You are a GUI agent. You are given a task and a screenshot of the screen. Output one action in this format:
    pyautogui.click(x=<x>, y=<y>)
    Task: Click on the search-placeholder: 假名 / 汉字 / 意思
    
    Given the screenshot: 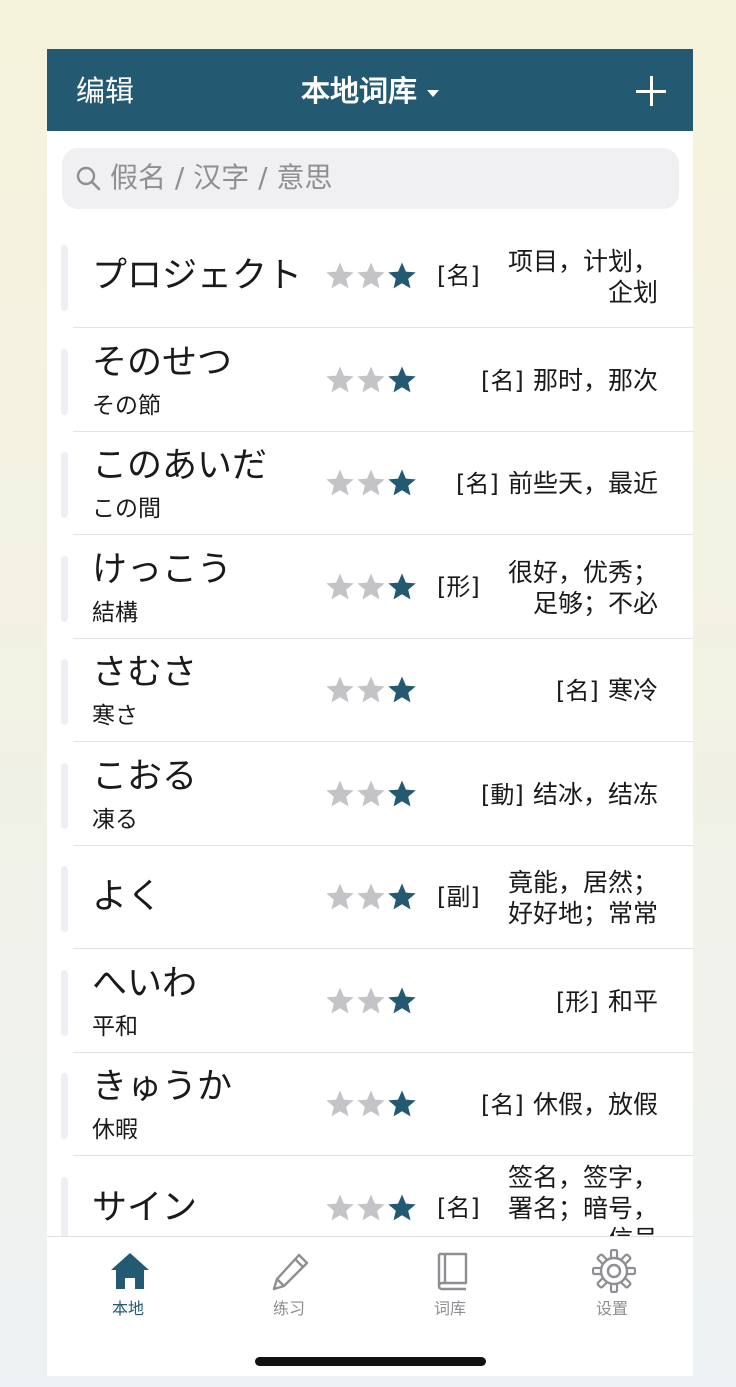 What is the action you would take?
    pyautogui.click(x=221, y=177)
    